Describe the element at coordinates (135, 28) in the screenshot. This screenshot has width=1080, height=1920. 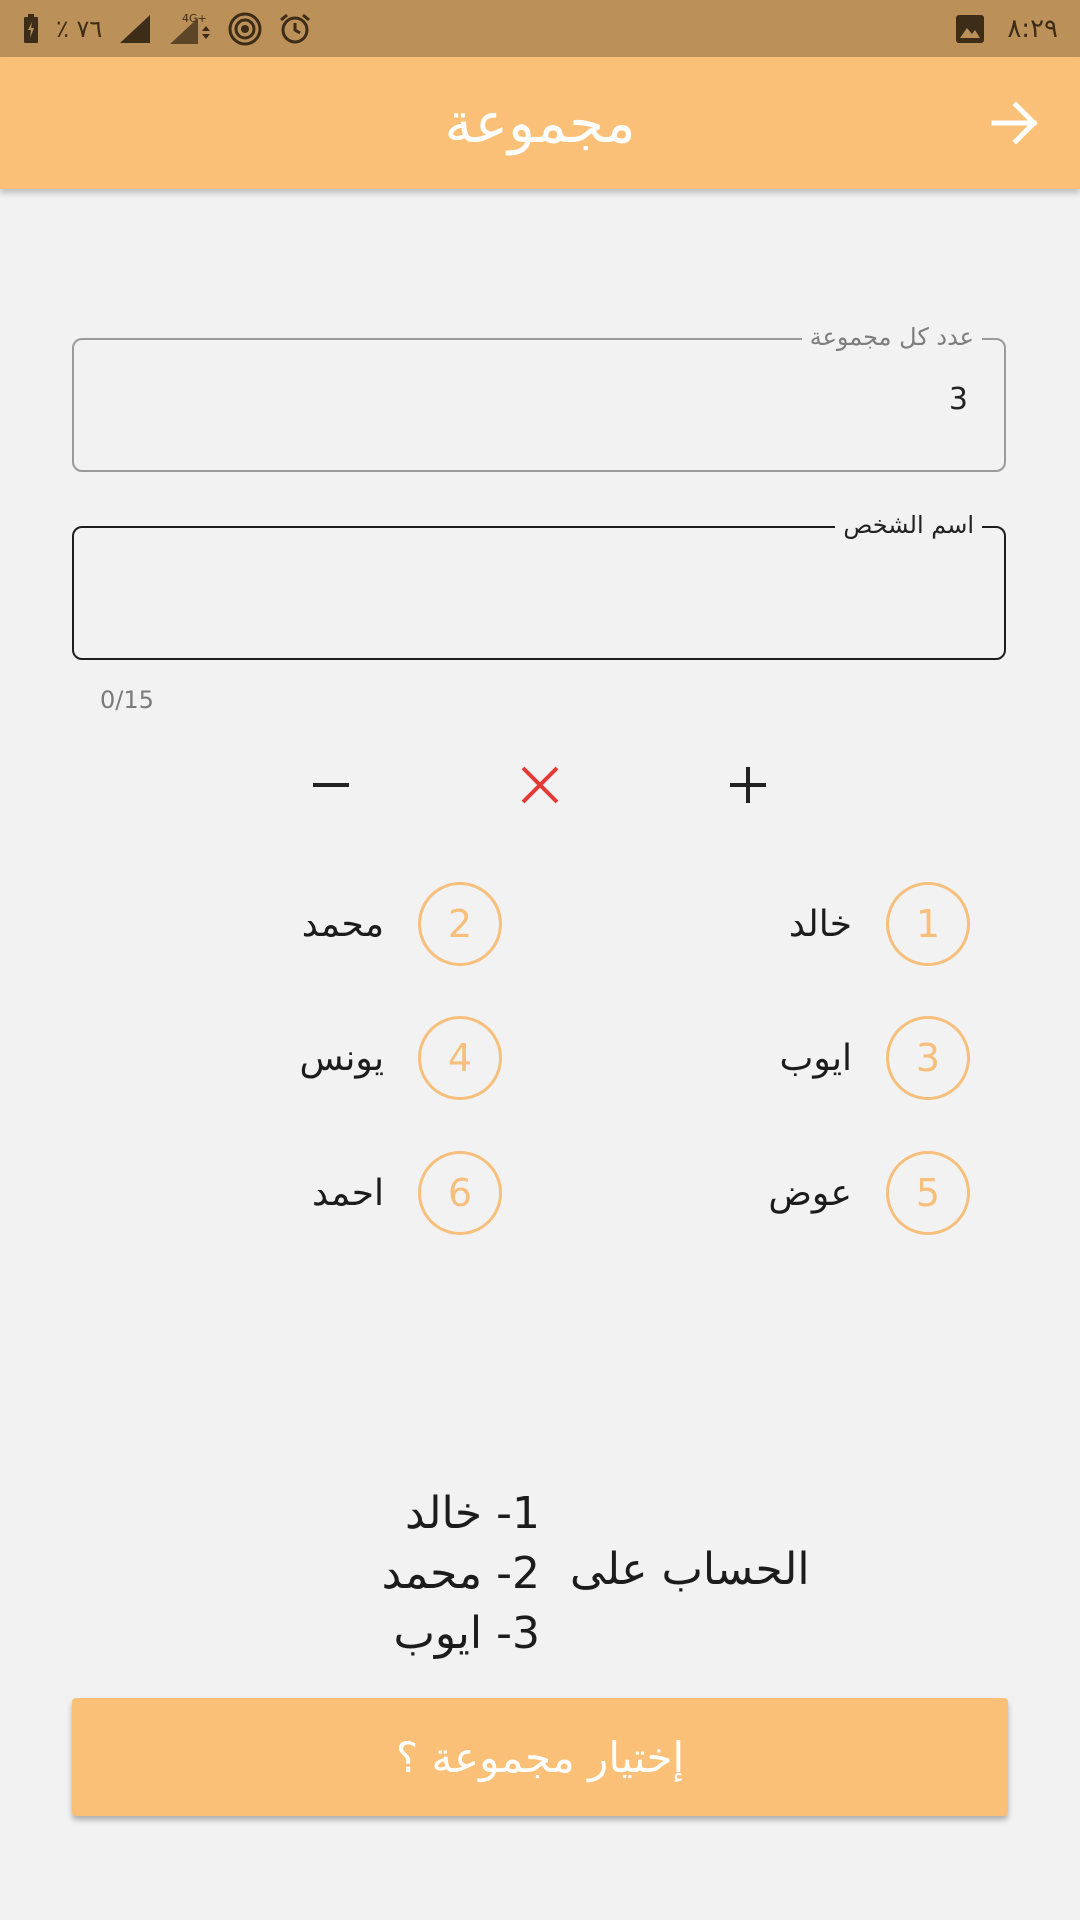
I see `signal-icon` at that location.